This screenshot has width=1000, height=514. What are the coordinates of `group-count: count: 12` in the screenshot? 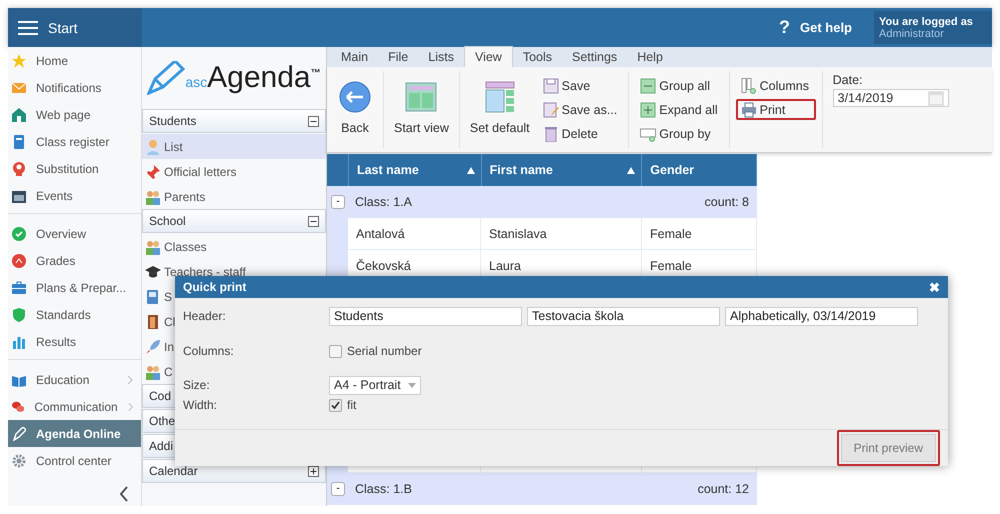 It's located at (723, 489).